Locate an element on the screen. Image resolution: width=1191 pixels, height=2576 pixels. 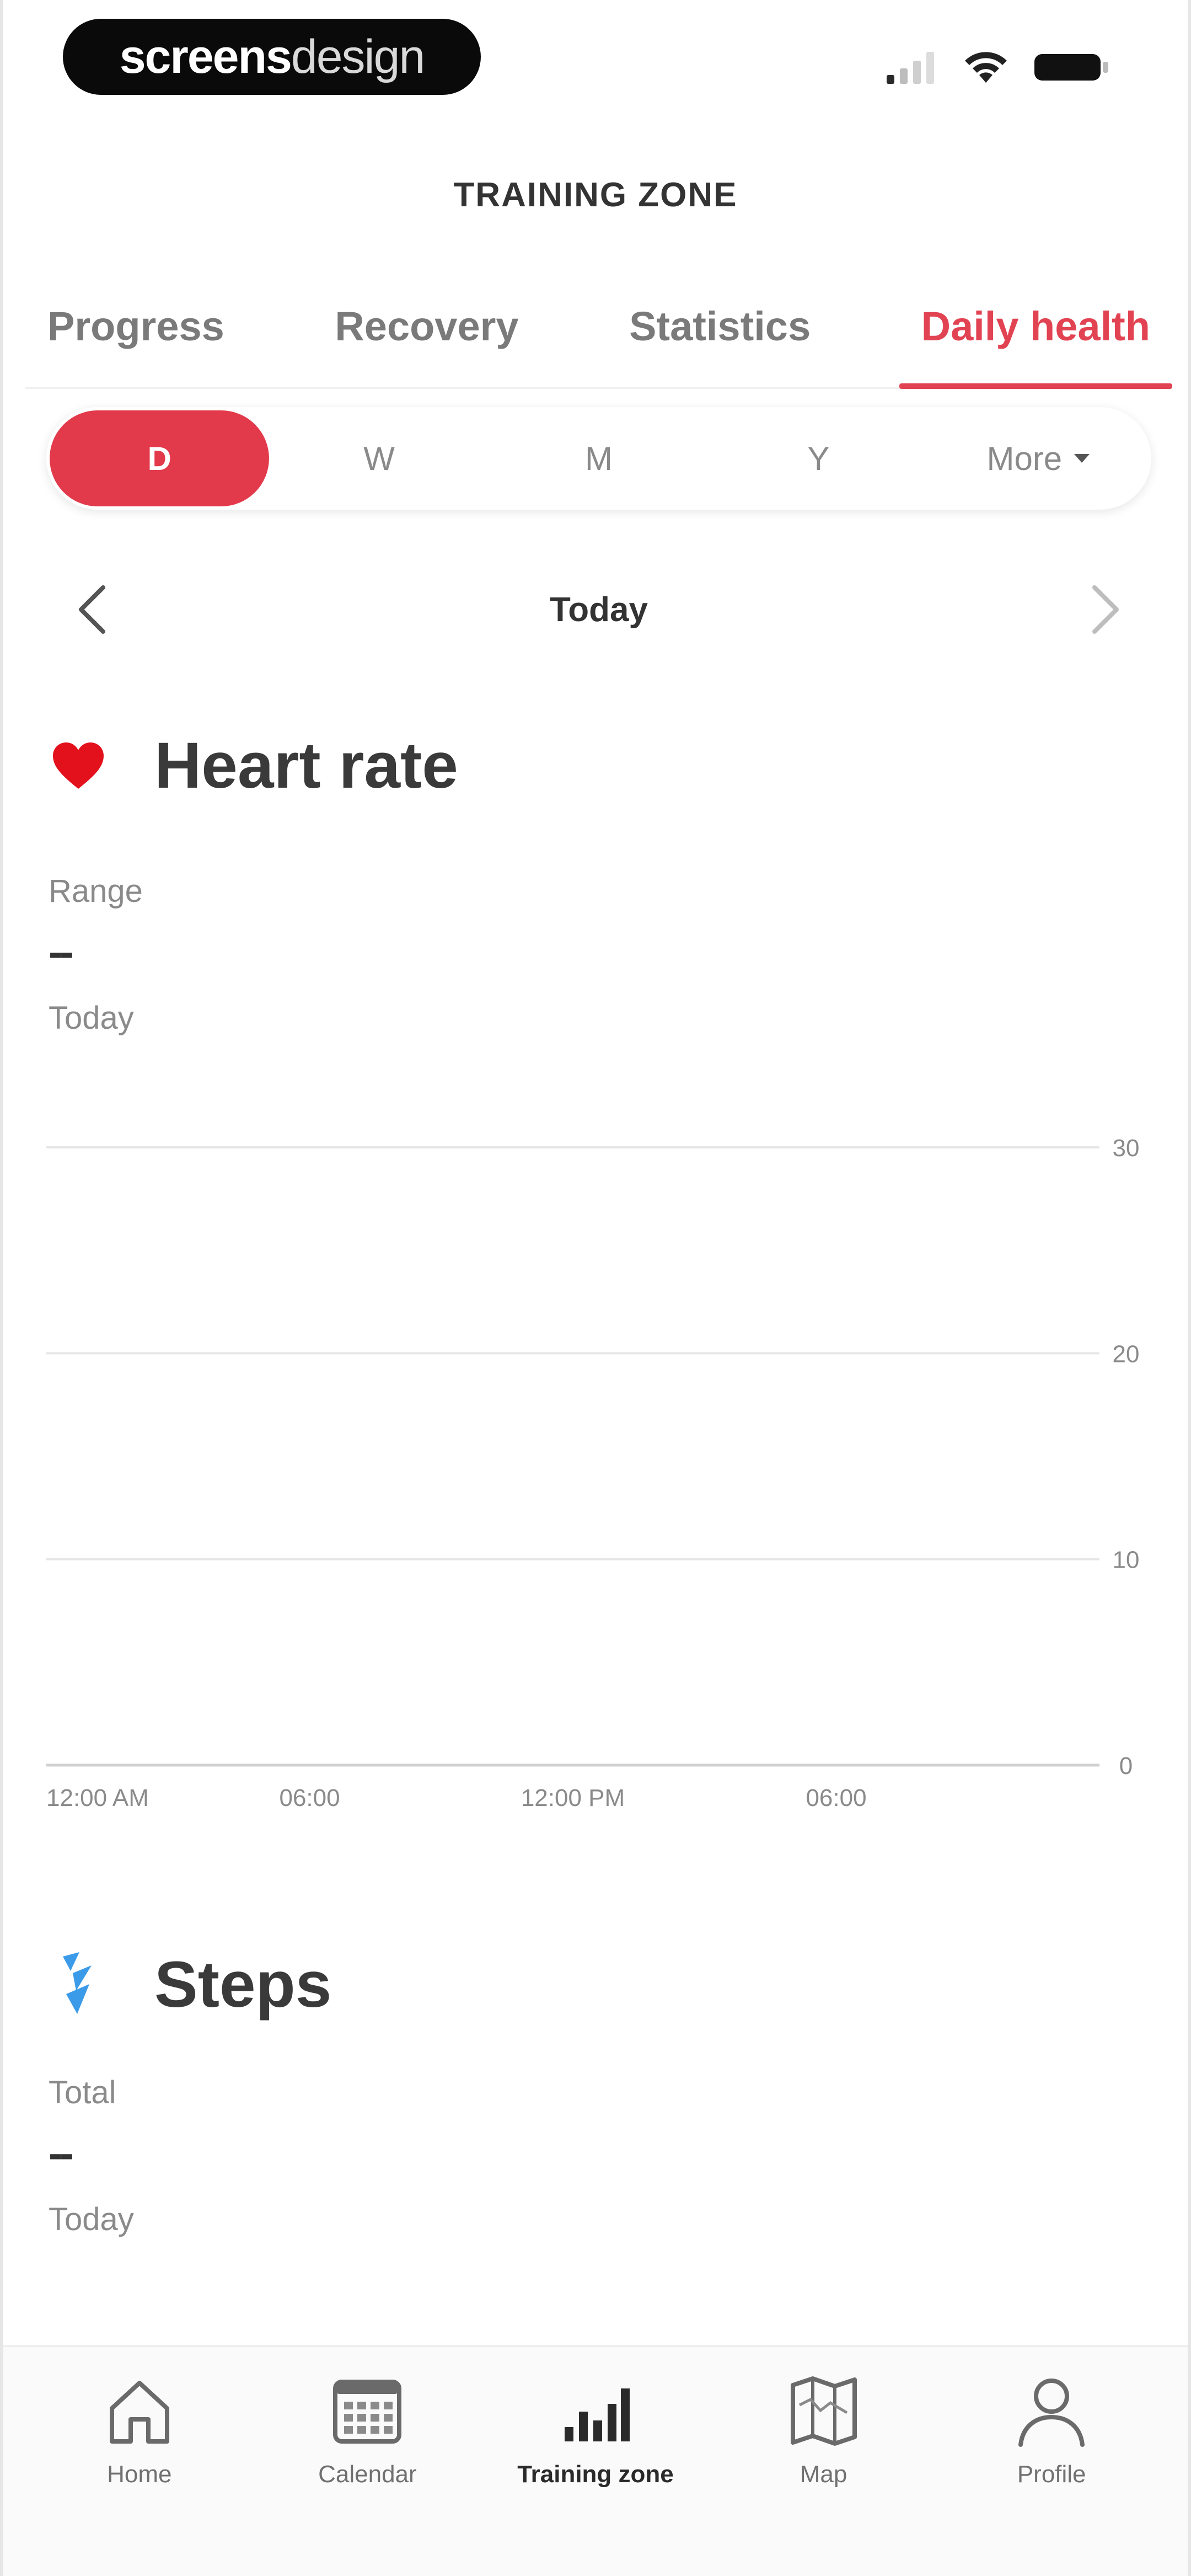
nav-home: Home is located at coordinates (139, 2461).